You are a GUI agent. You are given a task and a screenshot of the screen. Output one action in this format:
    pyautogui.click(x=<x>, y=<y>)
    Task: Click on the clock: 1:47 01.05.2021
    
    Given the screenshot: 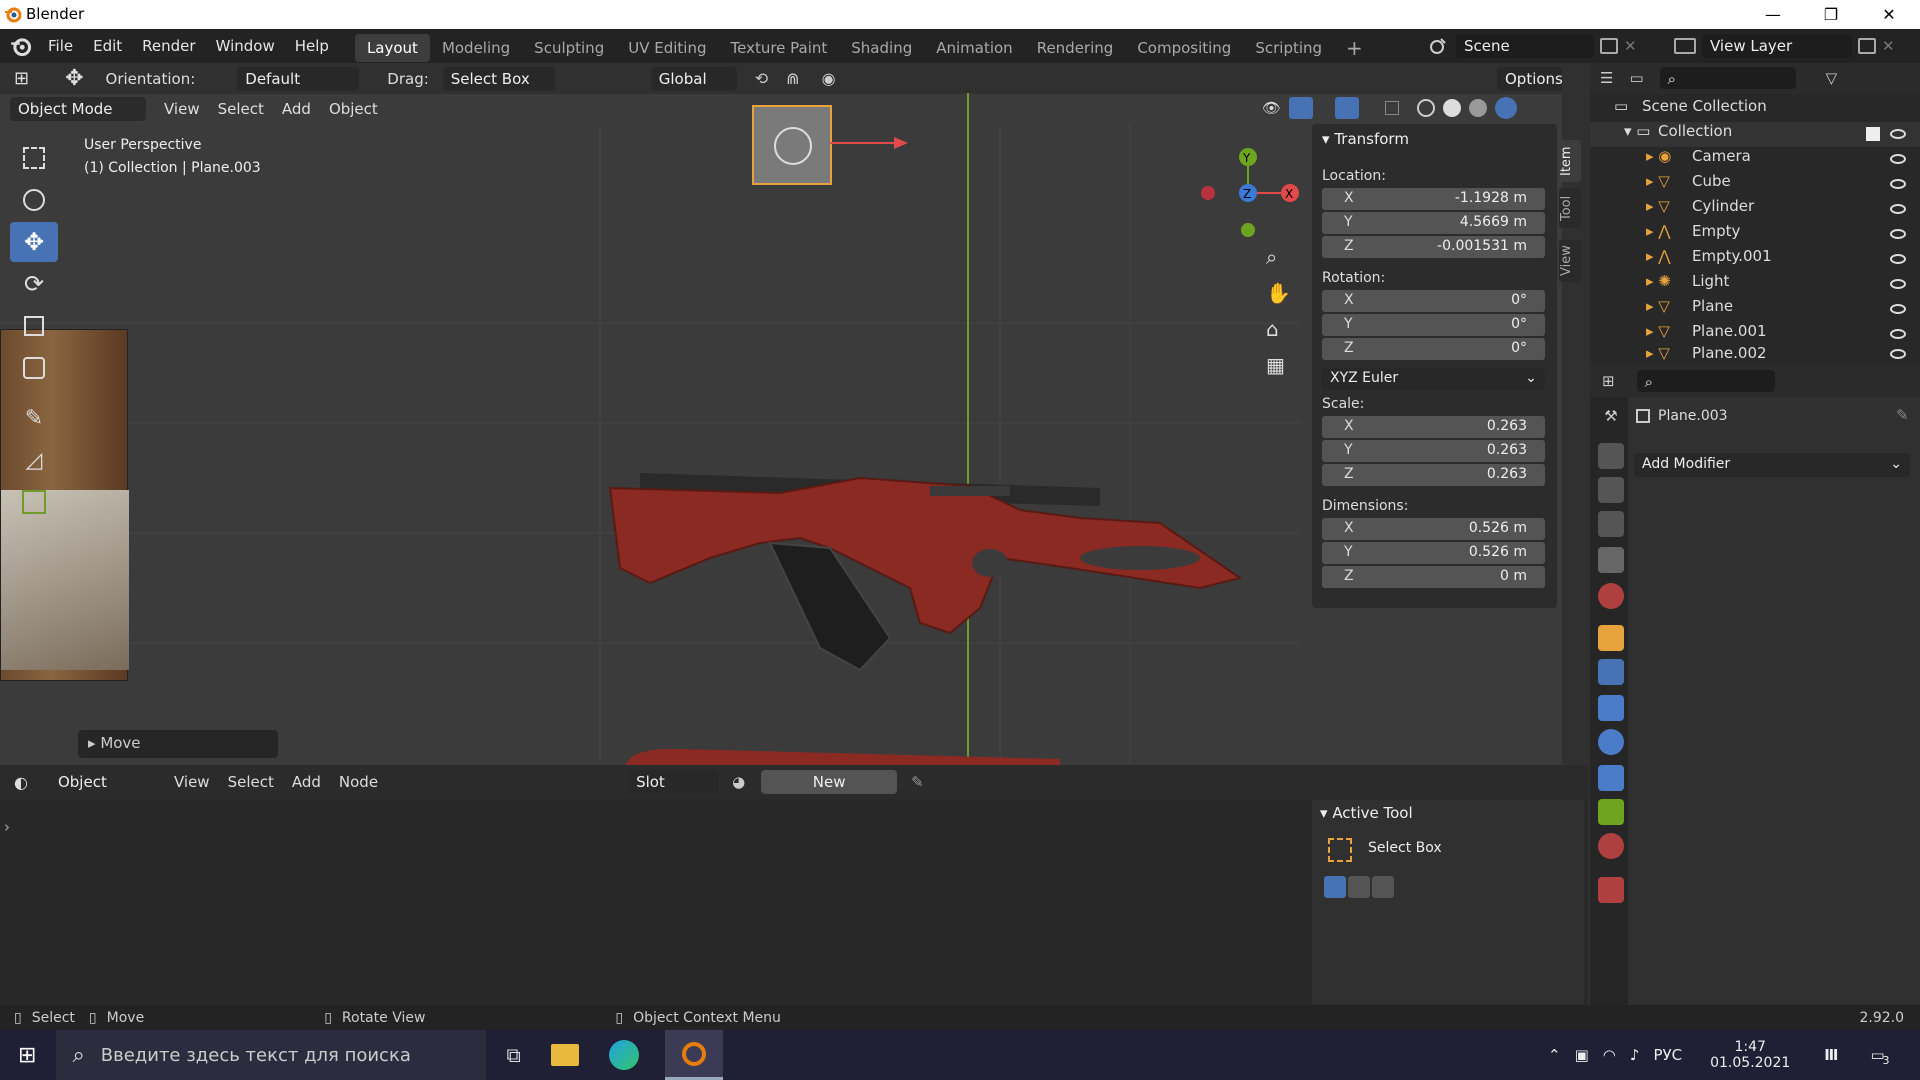 What is the action you would take?
    pyautogui.click(x=1750, y=1055)
    